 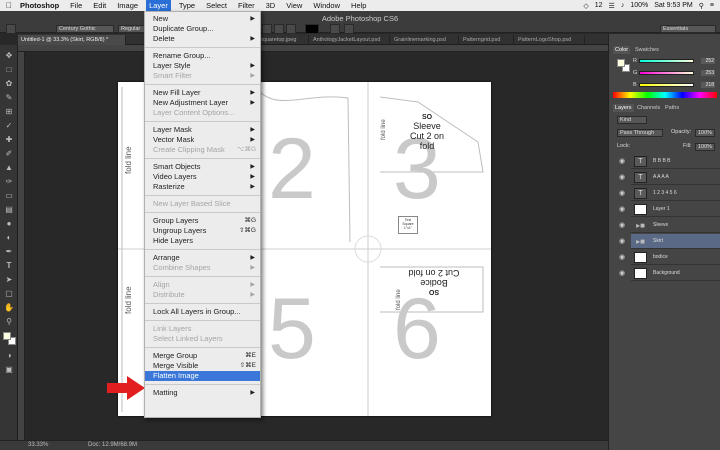 I want to click on menu-file: File, so click(x=76, y=5).